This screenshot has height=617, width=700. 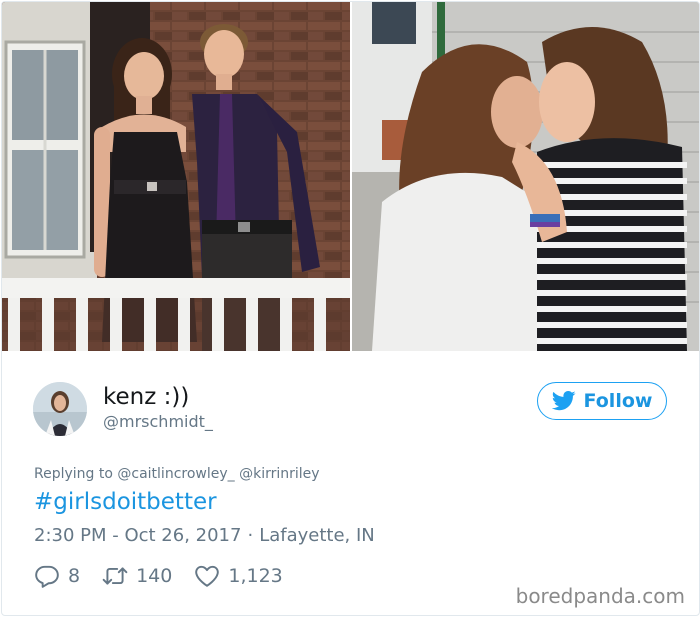 What do you see at coordinates (73, 474) in the screenshot?
I see `replying-to-prefix: Replying to` at bounding box center [73, 474].